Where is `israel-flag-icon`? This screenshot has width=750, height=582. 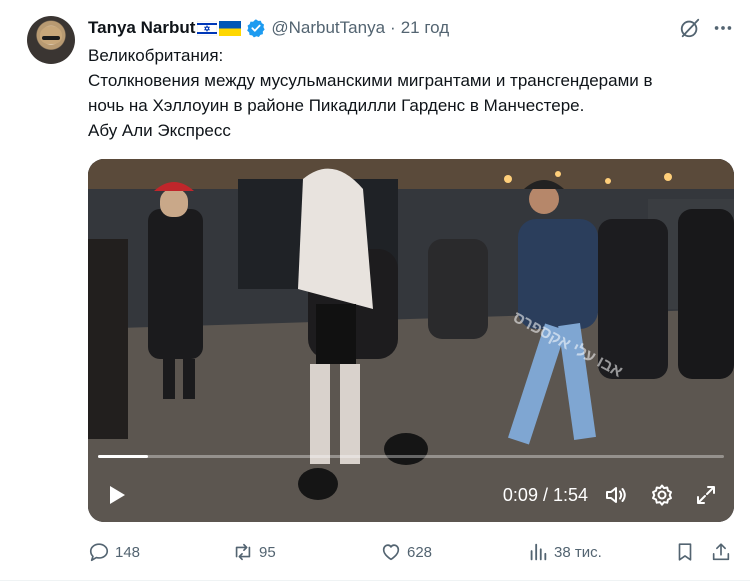 israel-flag-icon is located at coordinates (207, 28).